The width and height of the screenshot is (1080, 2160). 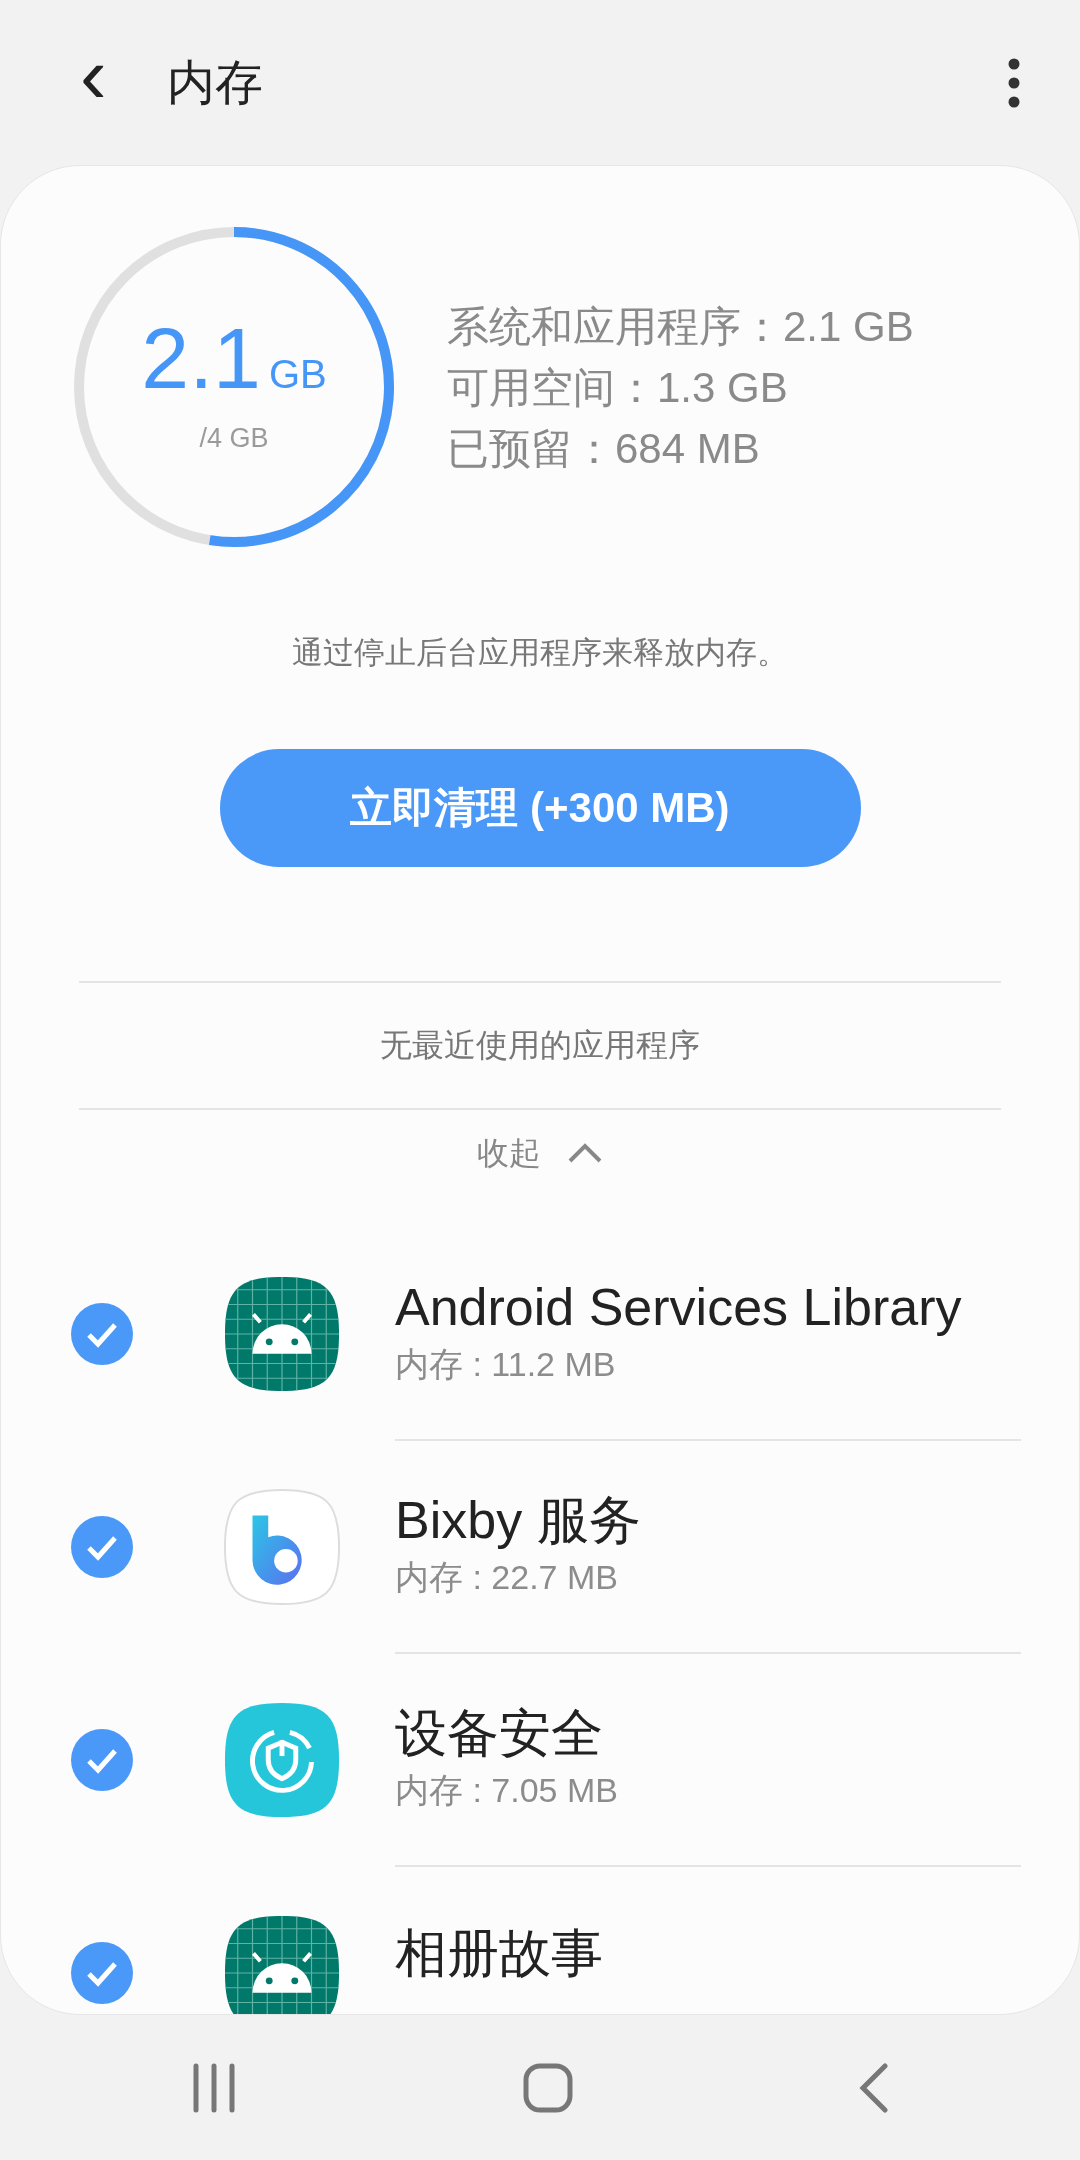 What do you see at coordinates (604, 448) in the screenshot?
I see `memory-detail: 已预留：684 MB` at bounding box center [604, 448].